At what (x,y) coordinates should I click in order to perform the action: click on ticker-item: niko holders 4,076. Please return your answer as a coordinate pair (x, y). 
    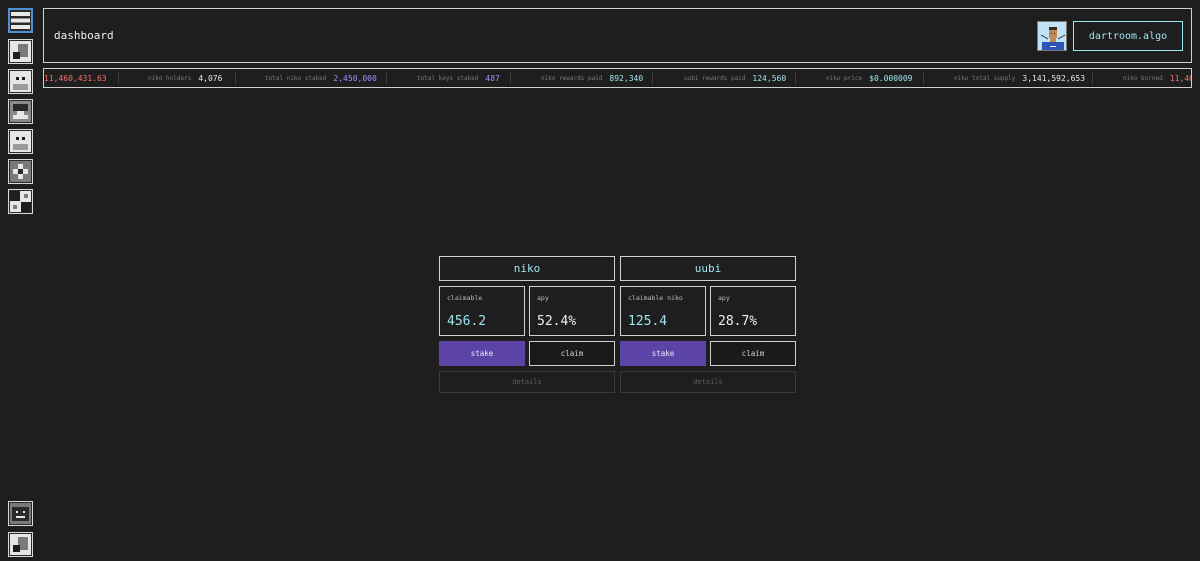
    Looking at the image, I should click on (185, 78).